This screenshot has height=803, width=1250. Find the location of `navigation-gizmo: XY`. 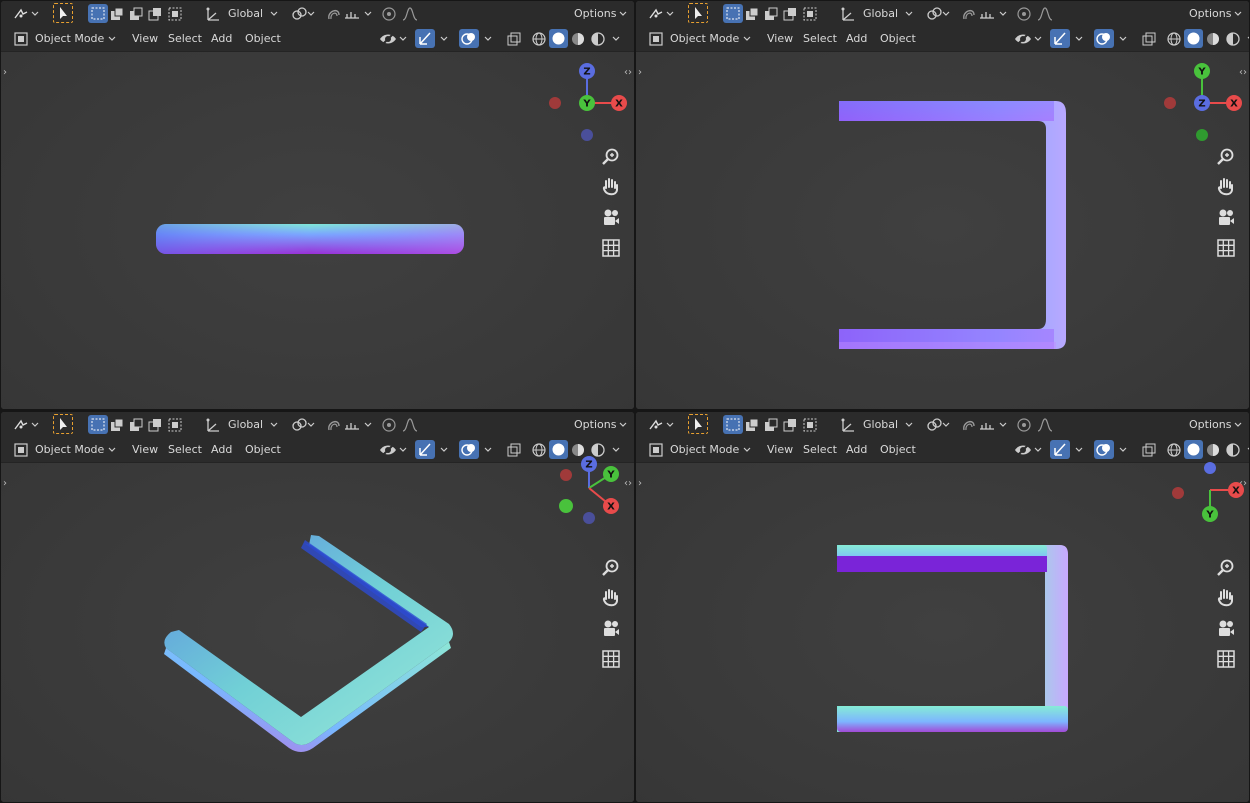

navigation-gizmo: XY is located at coordinates (1199, 477).